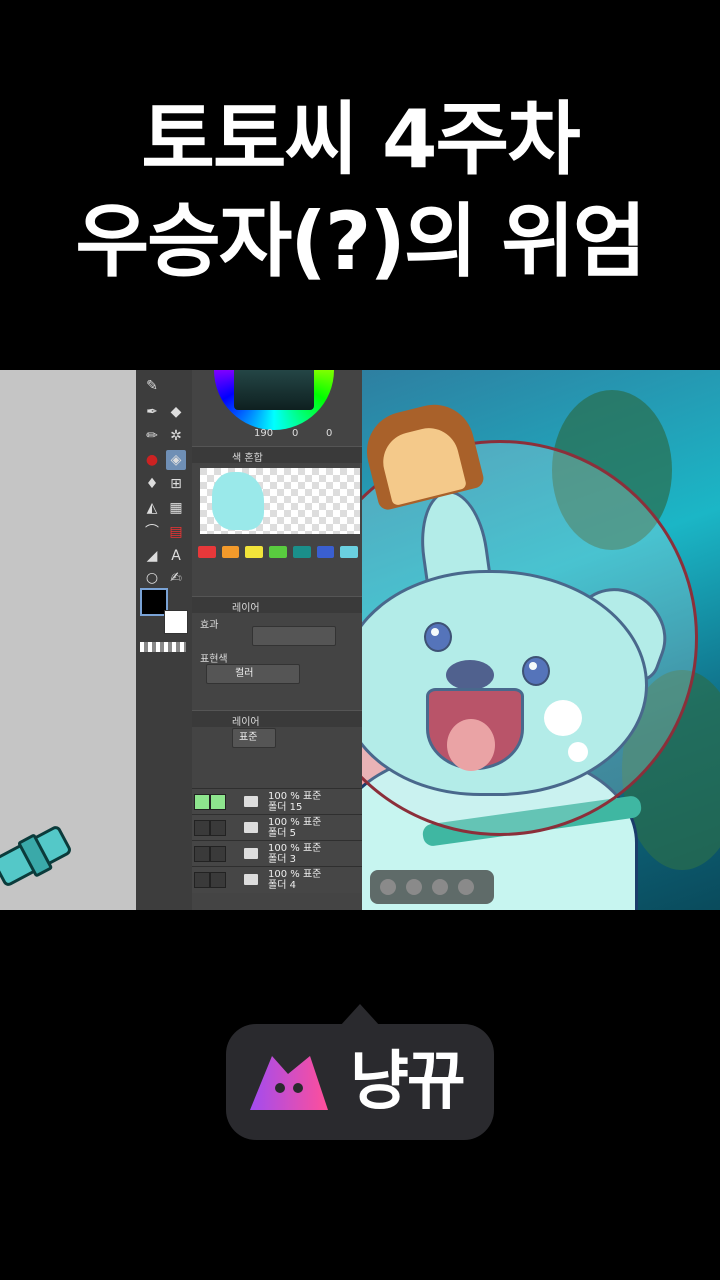 This screenshot has height=1280, width=720. What do you see at coordinates (277, 719) in the screenshot?
I see `layer-panel-header: 레이어` at bounding box center [277, 719].